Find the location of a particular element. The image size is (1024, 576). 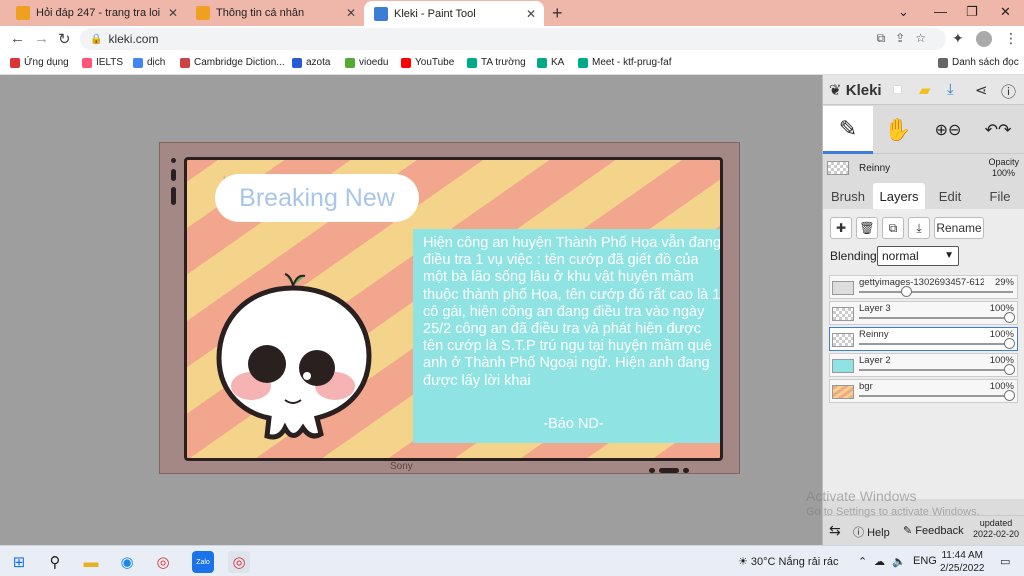

brush-tool-icon: ✎ is located at coordinates (848, 130).